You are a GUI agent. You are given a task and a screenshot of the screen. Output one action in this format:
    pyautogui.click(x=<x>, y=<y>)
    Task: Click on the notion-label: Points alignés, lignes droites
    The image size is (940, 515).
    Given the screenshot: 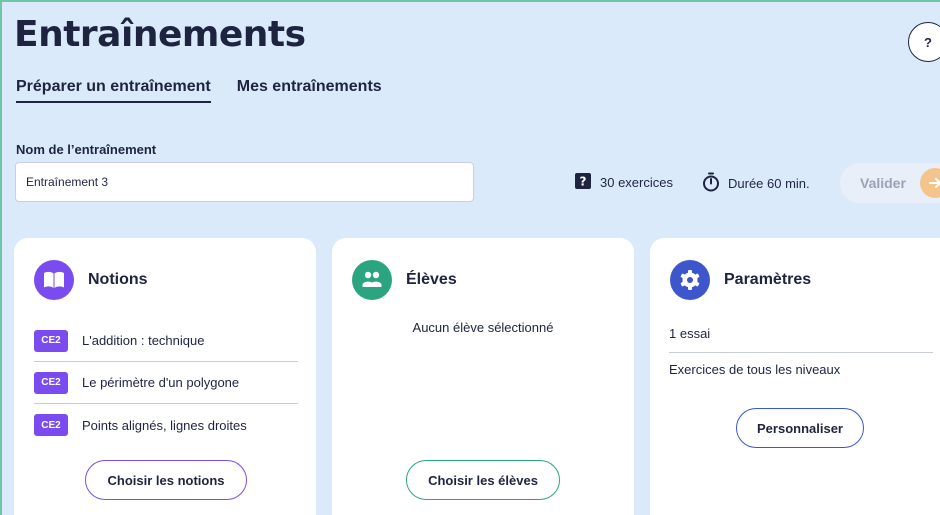 What is the action you would take?
    pyautogui.click(x=164, y=425)
    